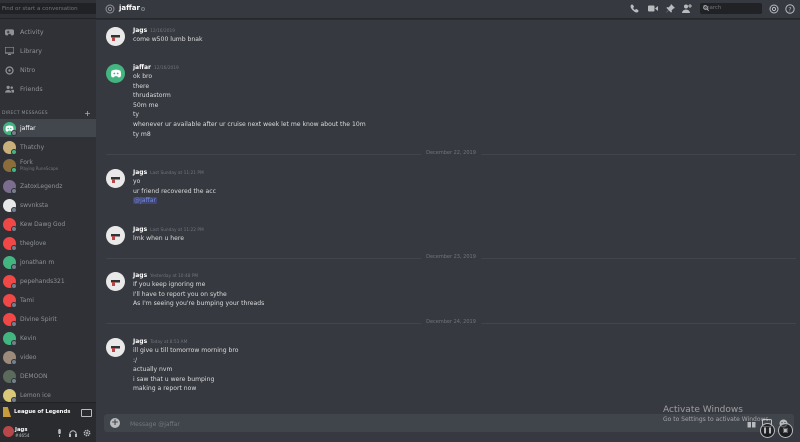 Image resolution: width=800 pixels, height=442 pixels. I want to click on dm-name: DEMOON, so click(34, 376).